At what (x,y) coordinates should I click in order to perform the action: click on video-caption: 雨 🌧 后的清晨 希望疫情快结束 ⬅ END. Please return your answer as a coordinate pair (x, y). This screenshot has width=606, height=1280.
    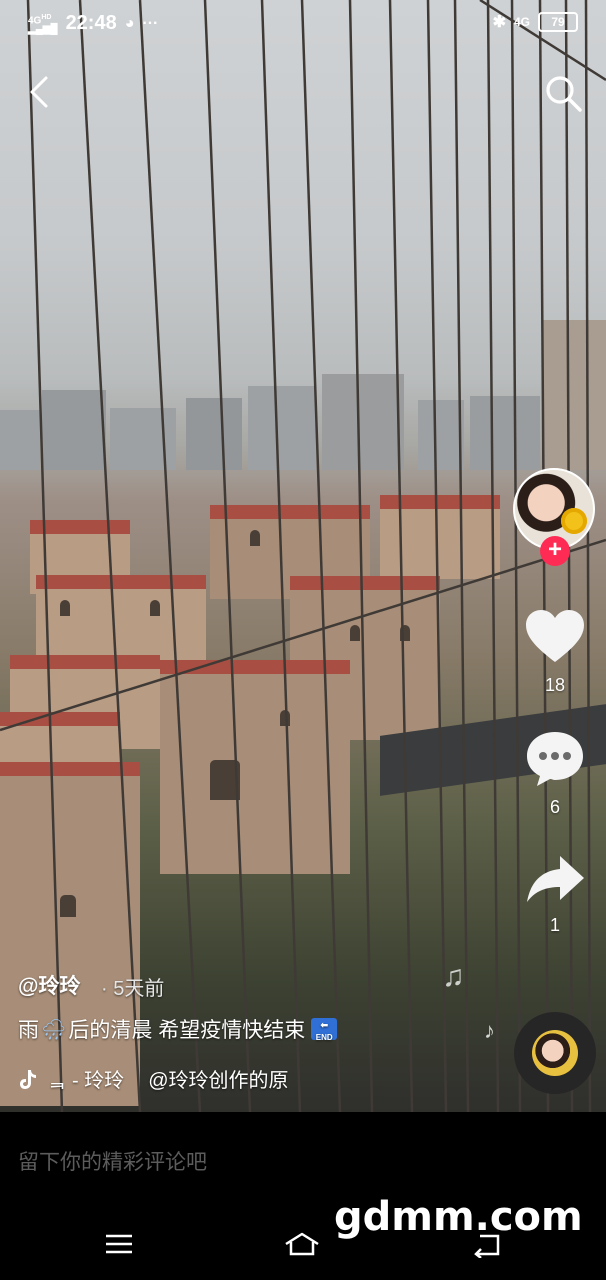
    Looking at the image, I should click on (178, 1029).